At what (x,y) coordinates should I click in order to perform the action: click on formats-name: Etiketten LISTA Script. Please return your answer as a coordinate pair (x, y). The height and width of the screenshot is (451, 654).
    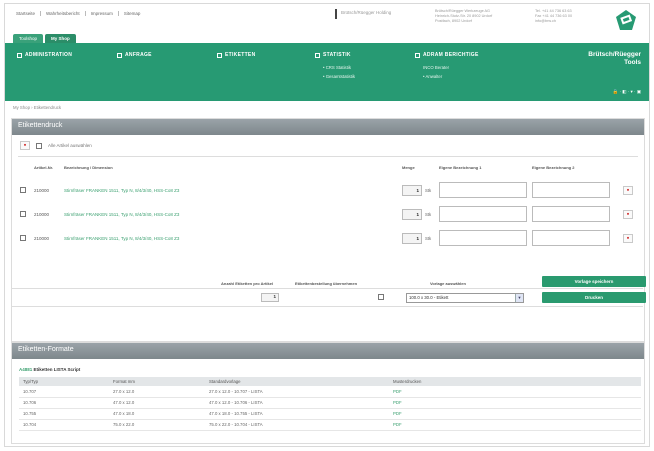
    Looking at the image, I should click on (57, 369).